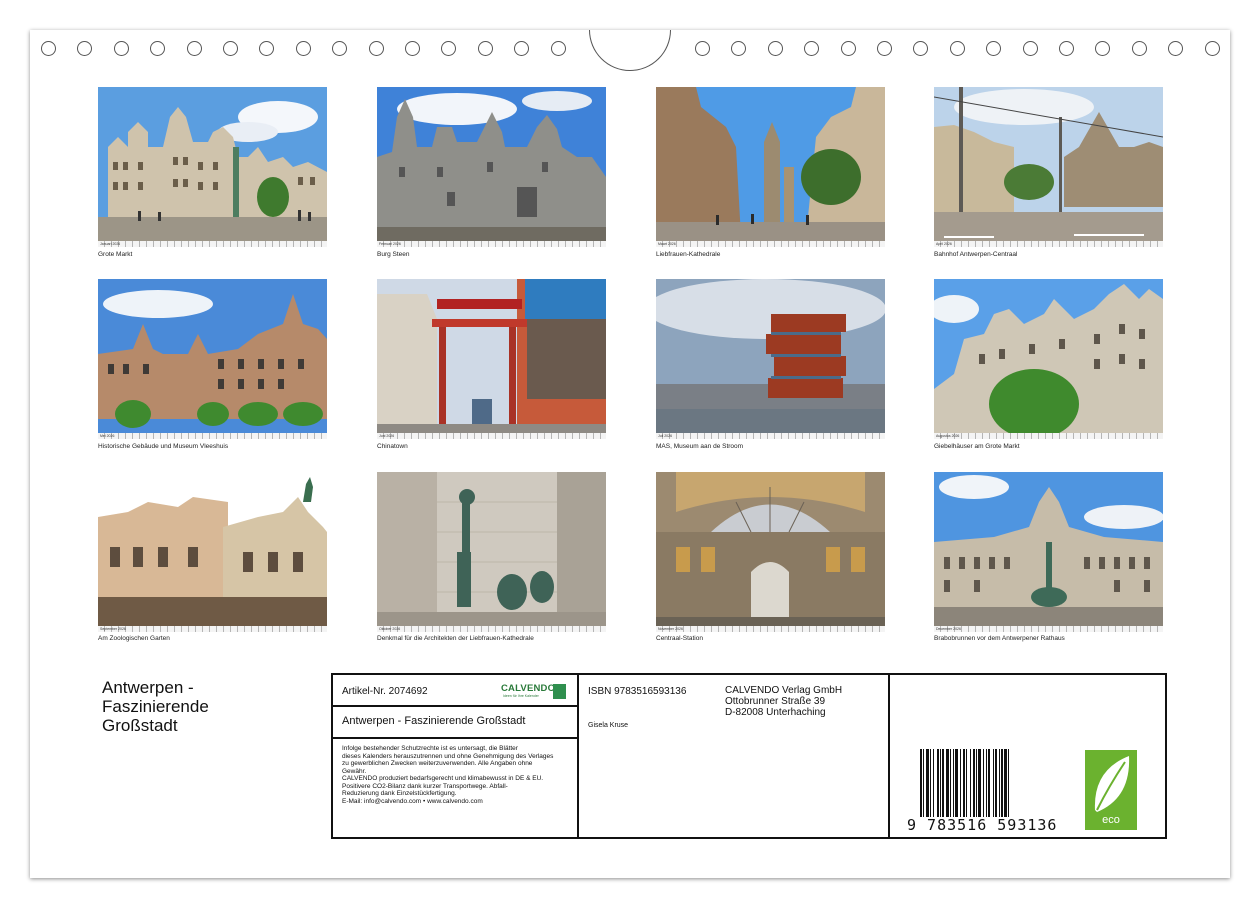 The width and height of the screenshot is (1260, 908). I want to click on caption: Grote Markt, so click(115, 254).